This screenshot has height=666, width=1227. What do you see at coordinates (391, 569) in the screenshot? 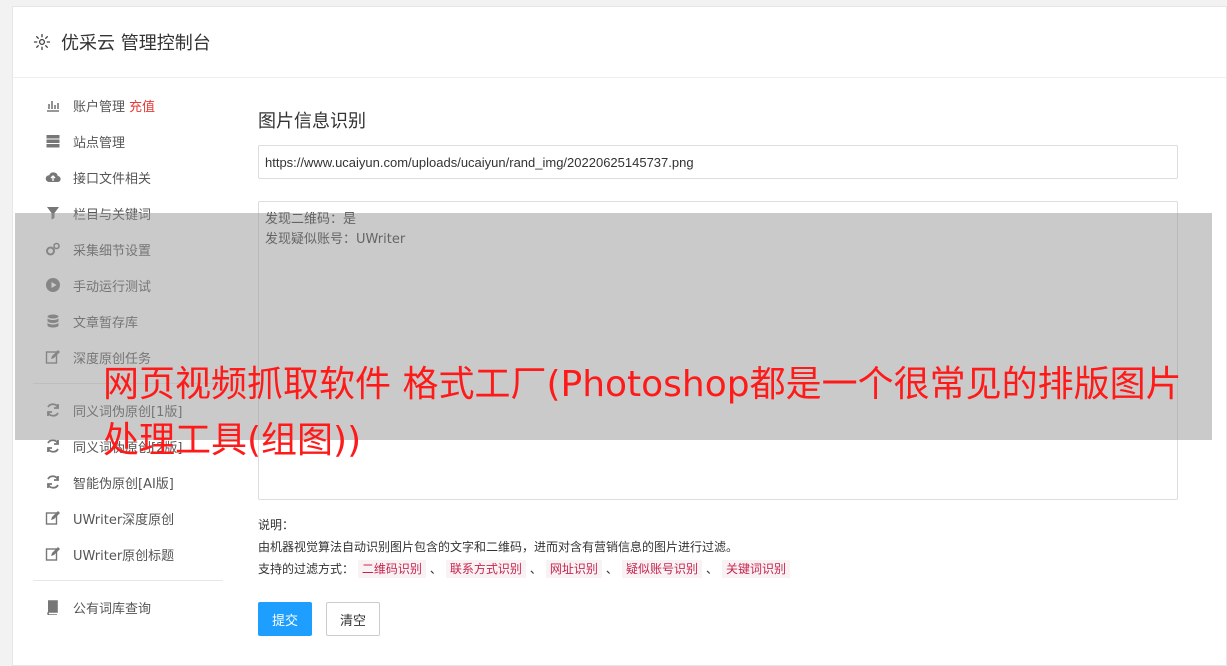
I see `filter-tag: 二维码识别` at bounding box center [391, 569].